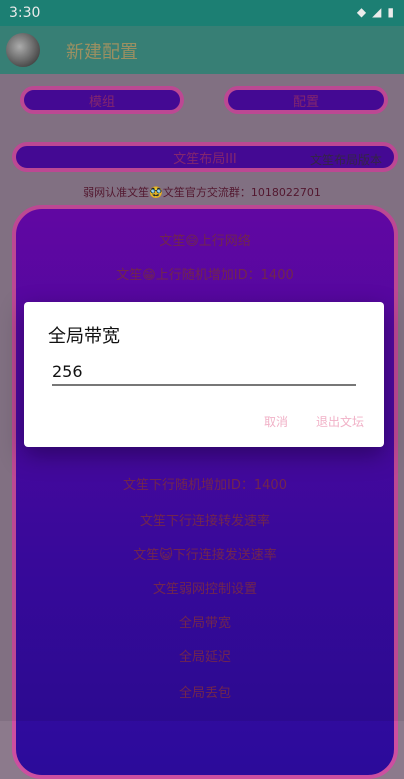  Describe the element at coordinates (340, 421) in the screenshot. I see `exit-button: 退出文坛` at that location.